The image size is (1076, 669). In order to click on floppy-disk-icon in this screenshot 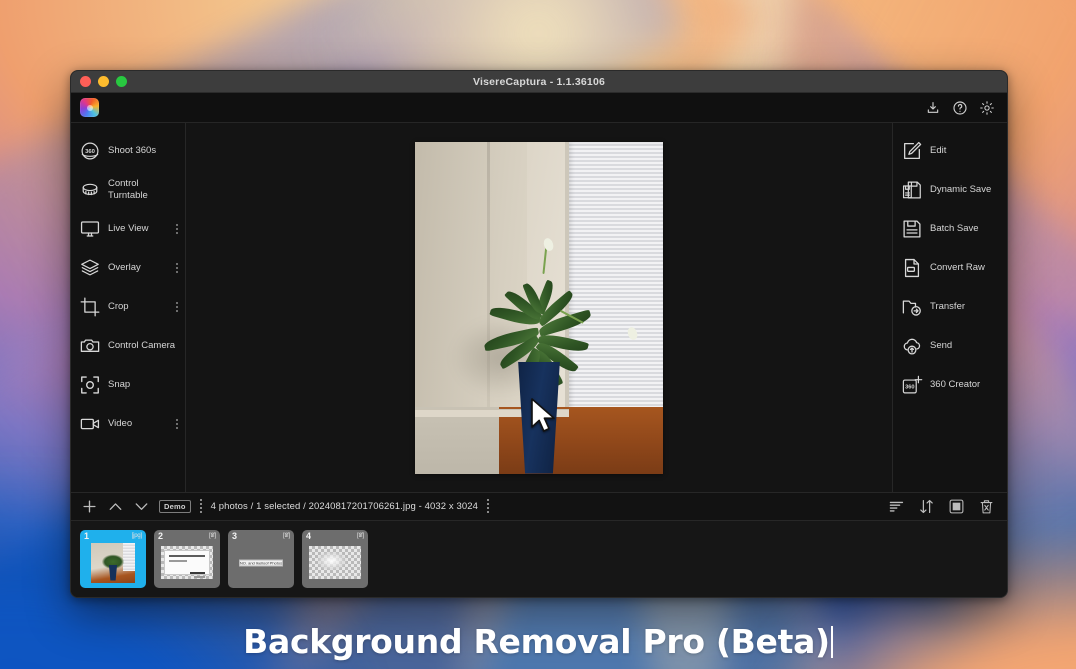, I will do `click(912, 229)`.